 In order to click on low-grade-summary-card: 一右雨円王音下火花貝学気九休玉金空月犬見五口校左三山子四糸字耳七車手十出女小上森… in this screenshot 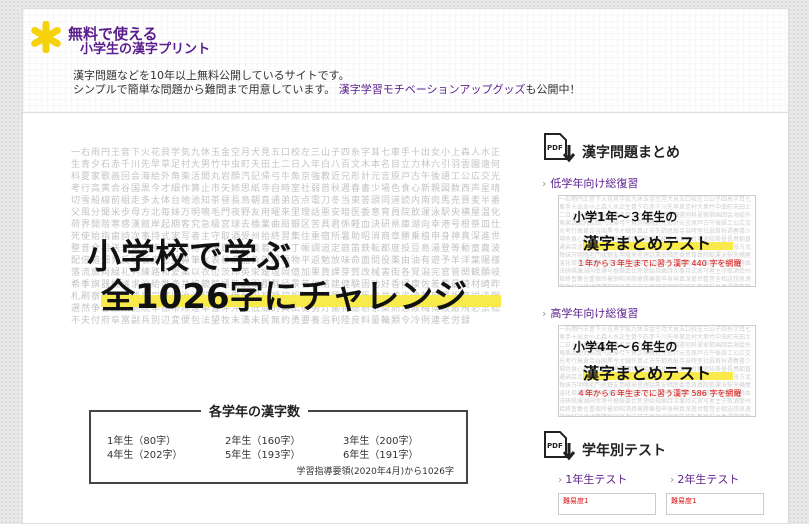, I will do `click(657, 241)`.